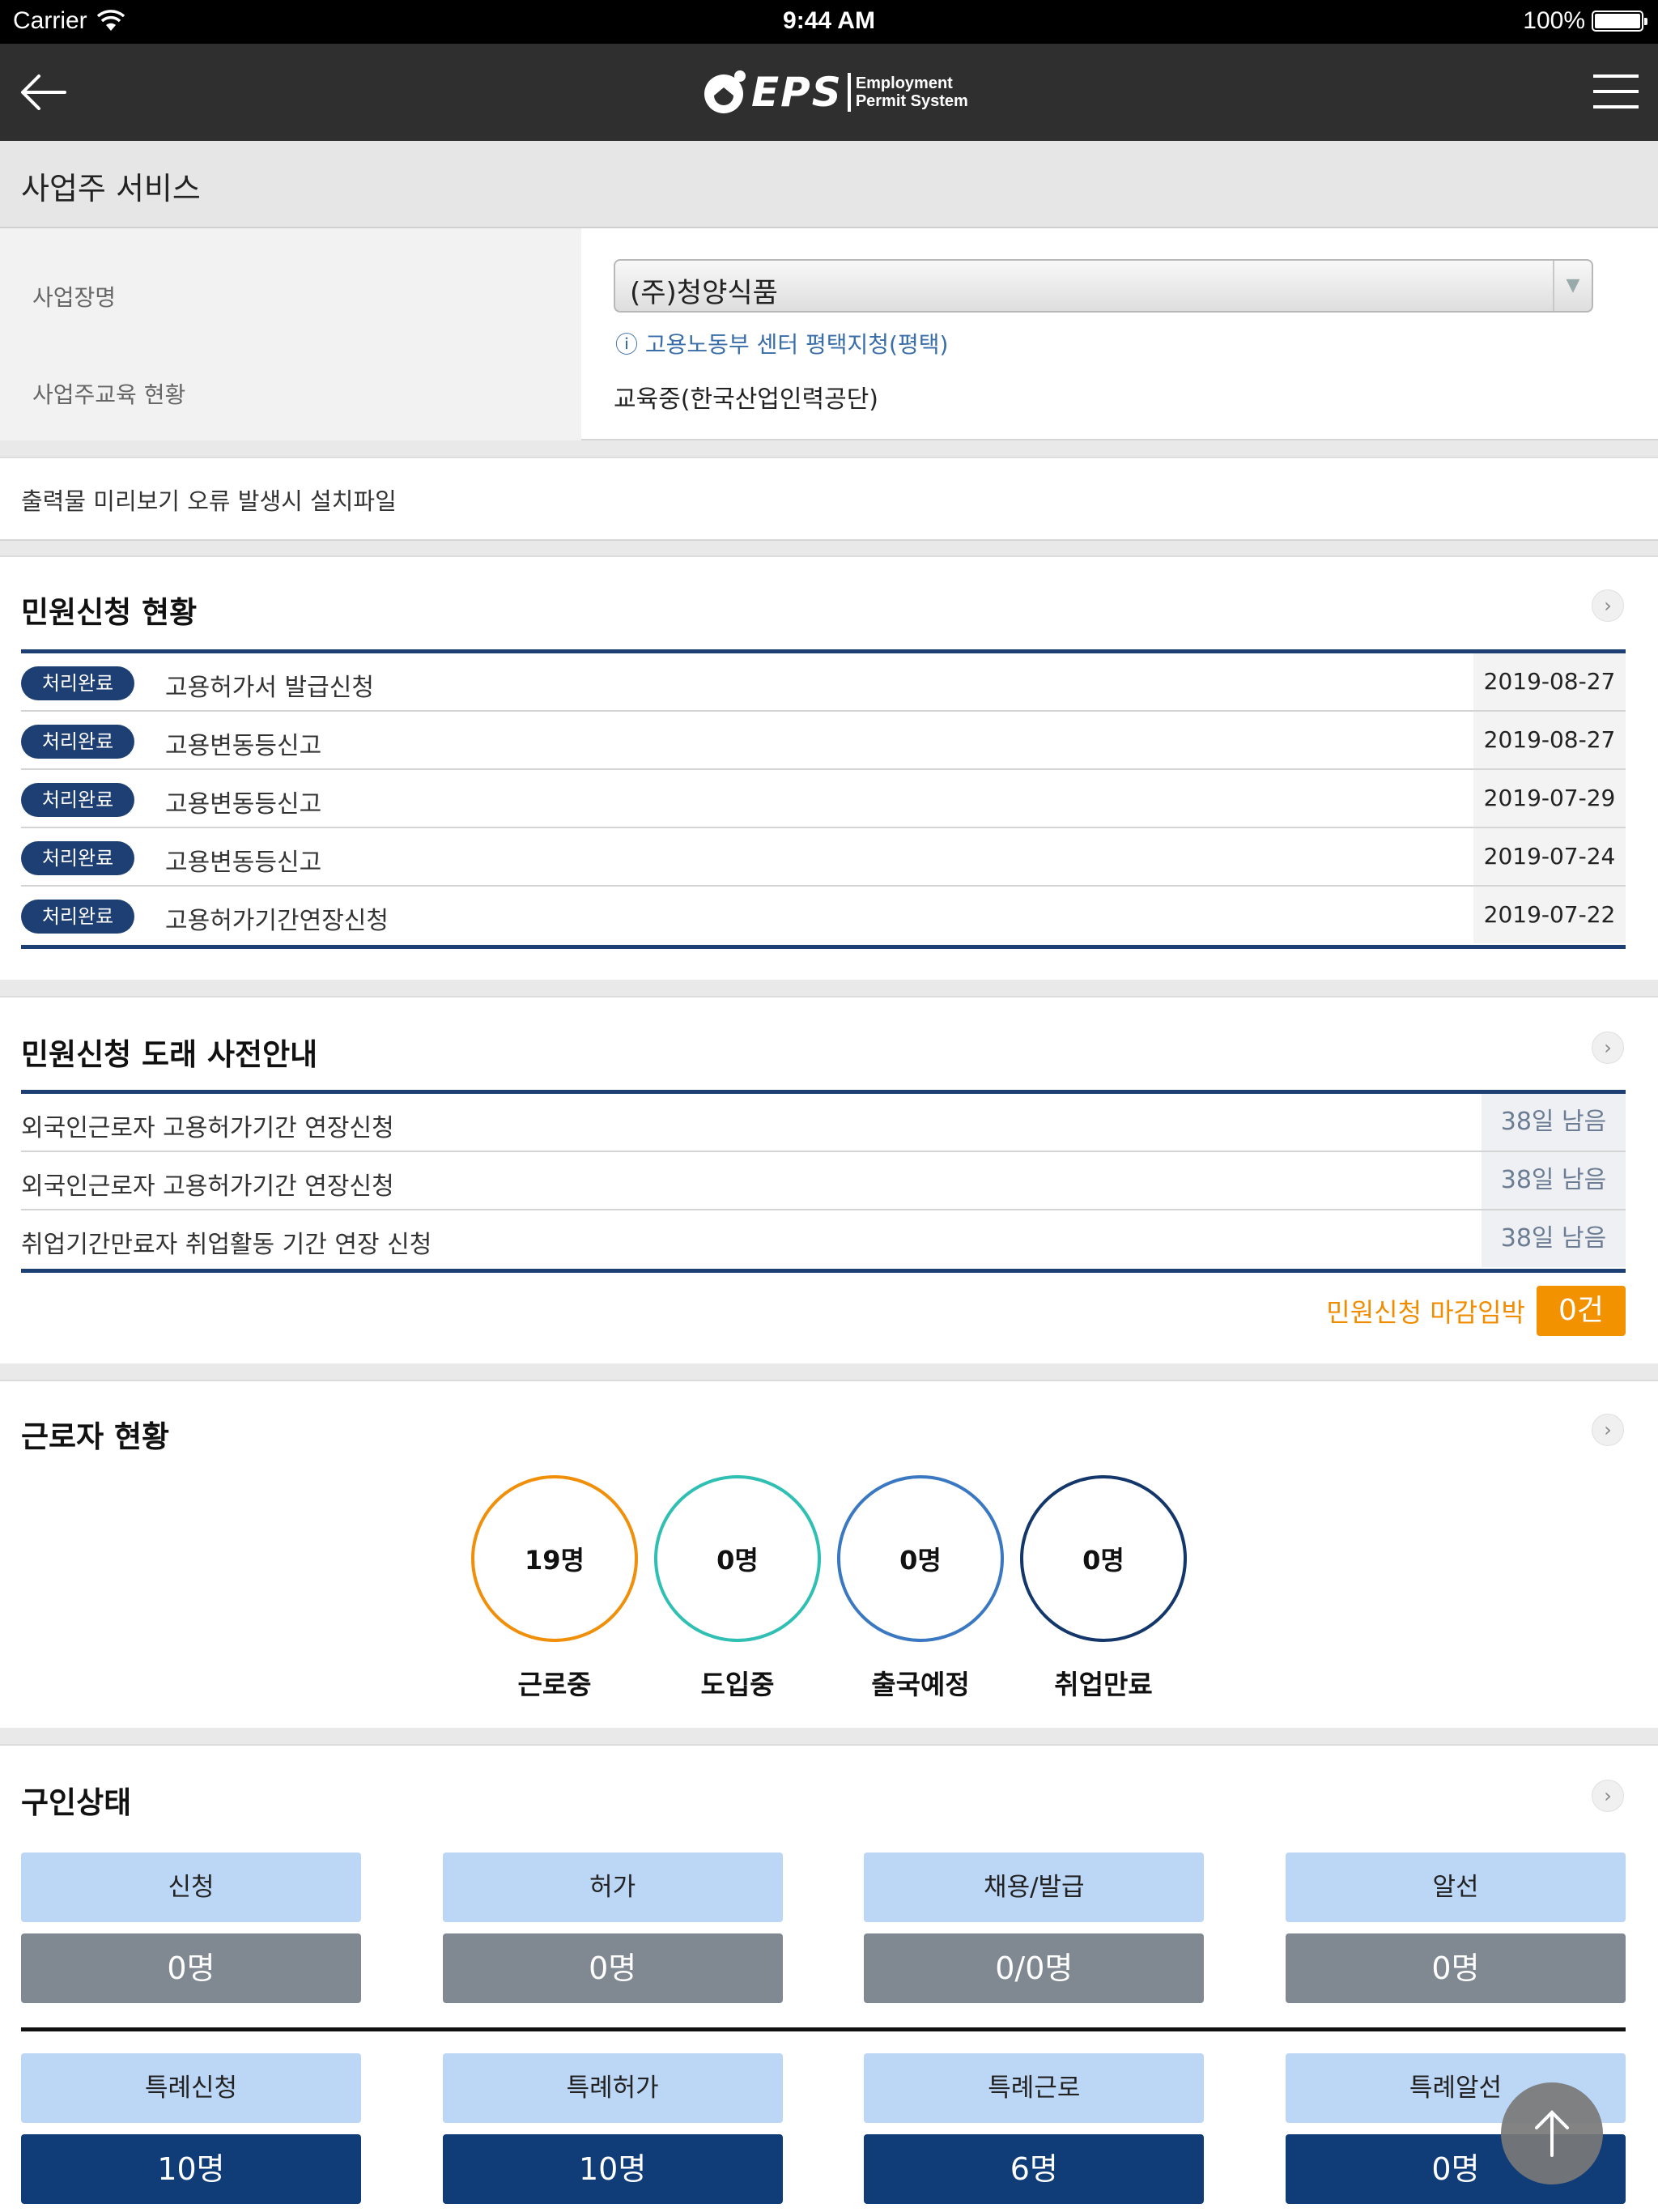  Describe the element at coordinates (746, 400) in the screenshot. I see `education-status-value: 교육중(한국산업인력공단)` at that location.